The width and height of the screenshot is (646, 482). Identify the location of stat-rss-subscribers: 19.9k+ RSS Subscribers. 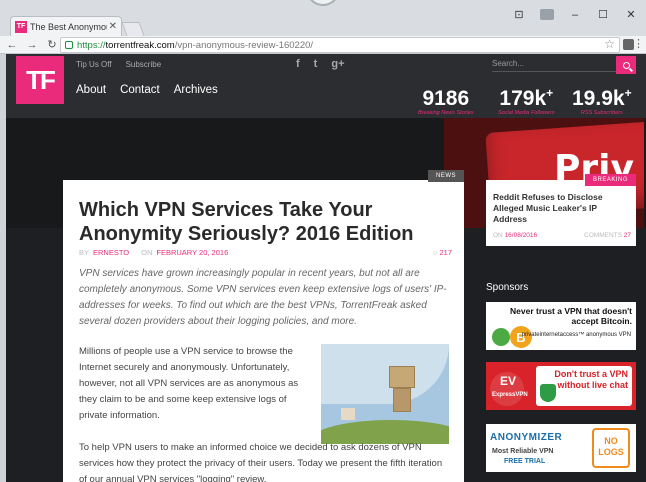
(602, 99).